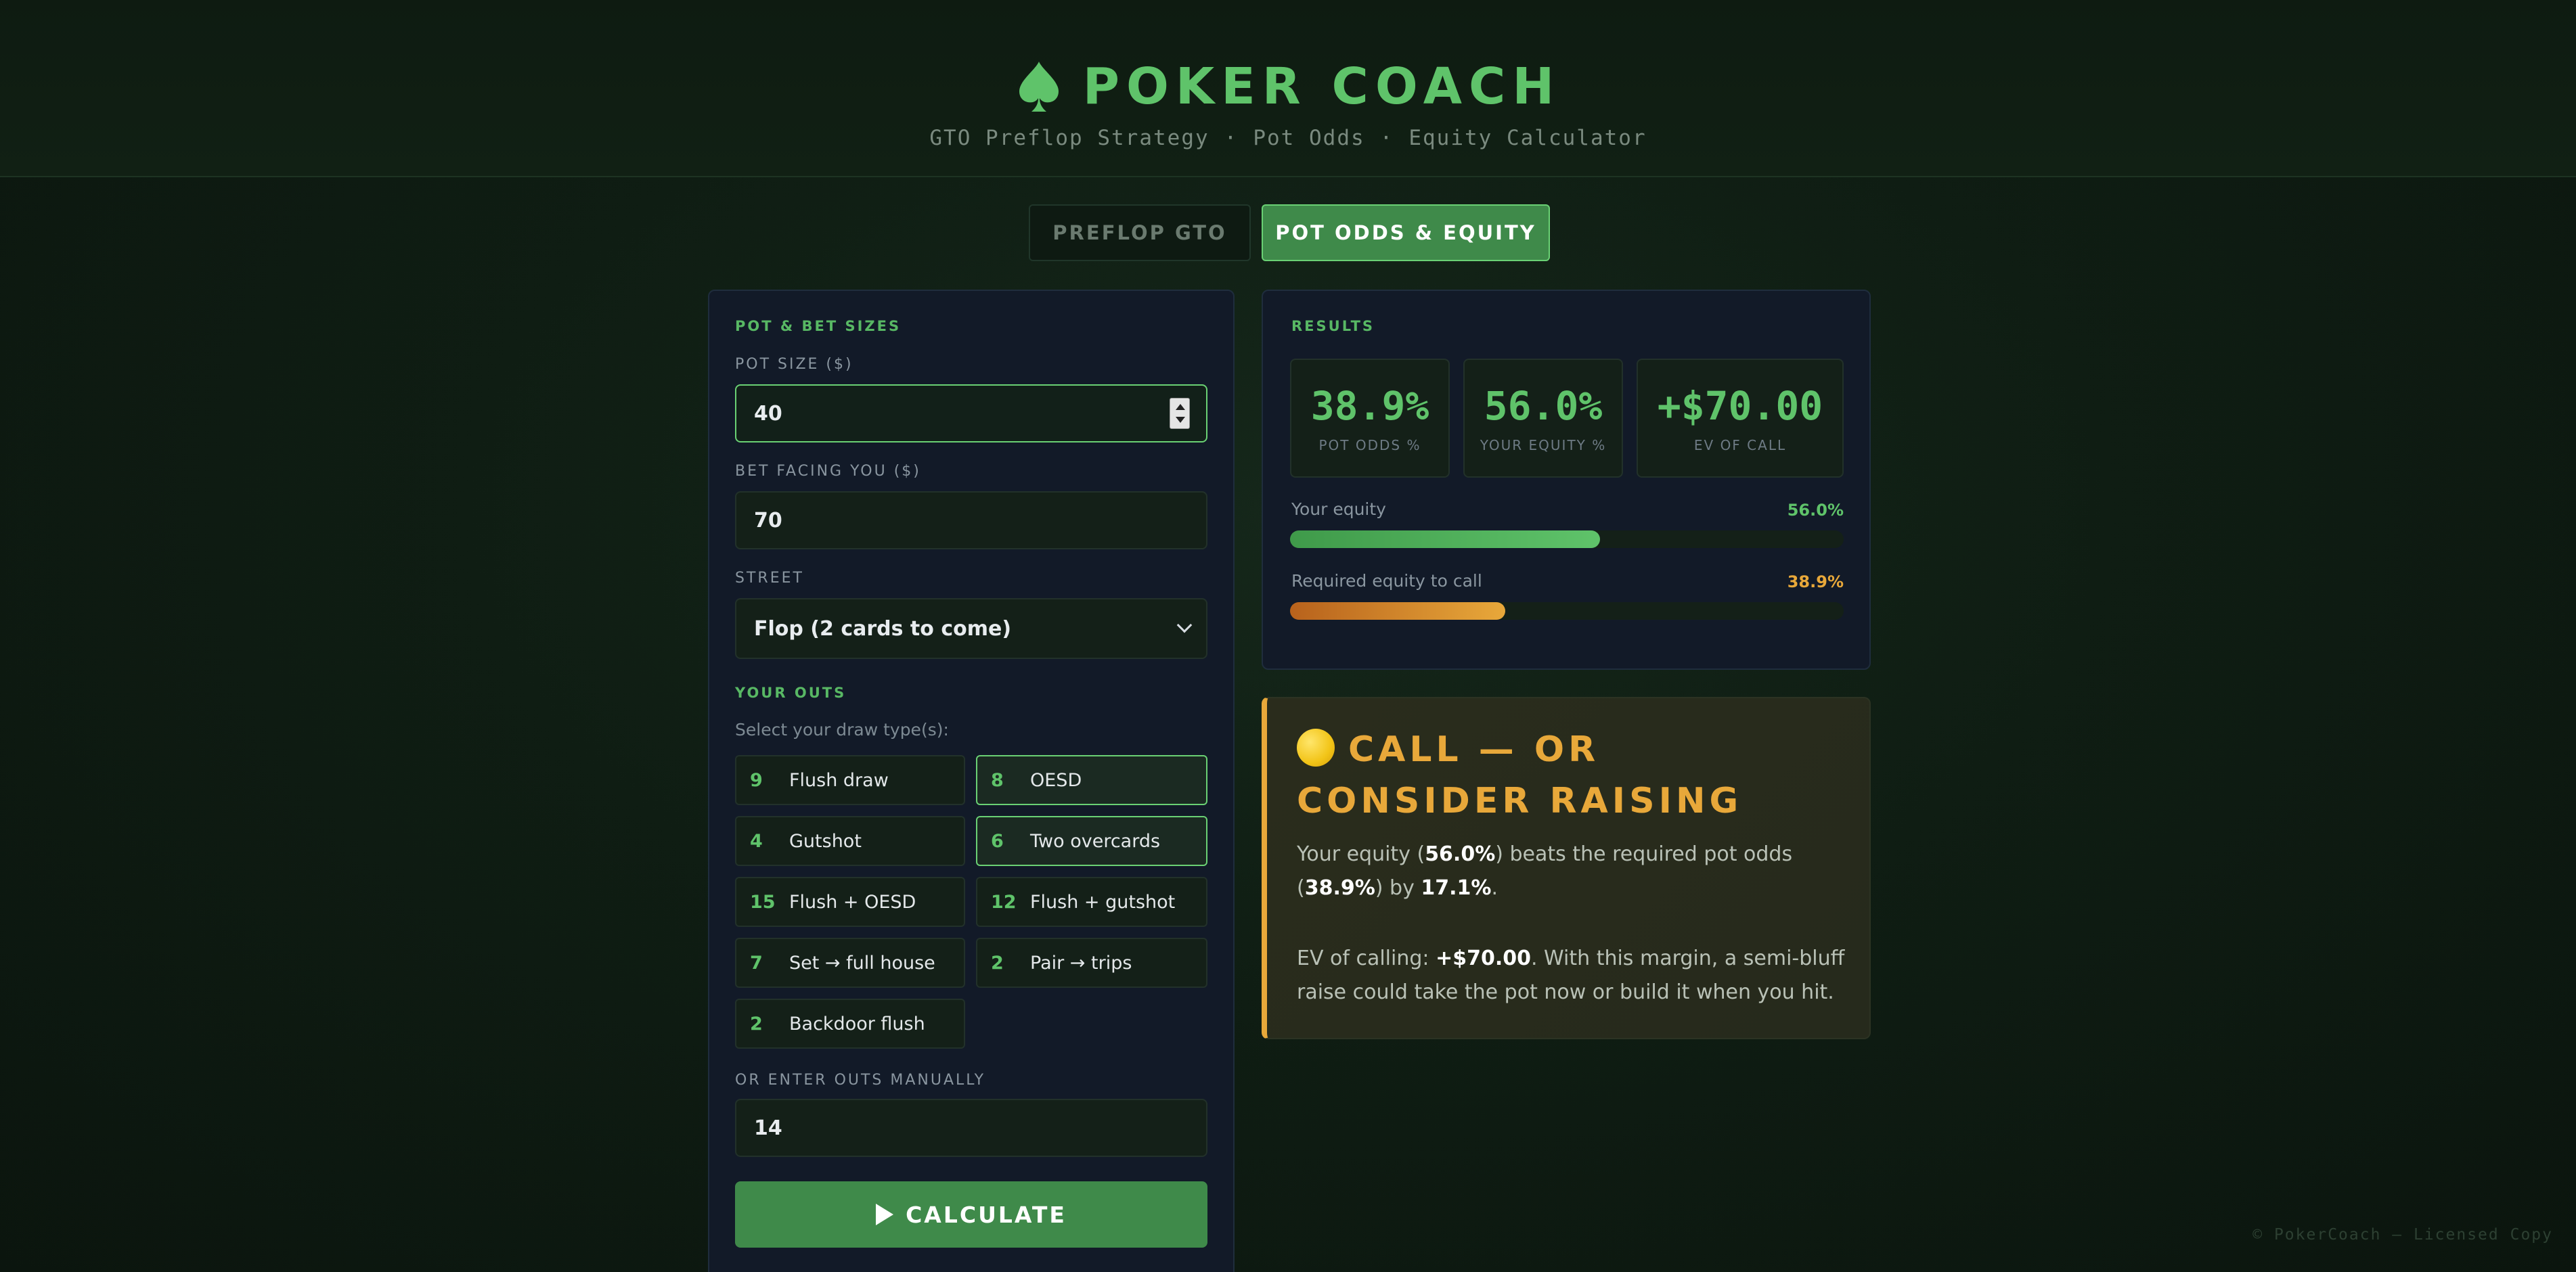  What do you see at coordinates (883, 628) in the screenshot?
I see `street-value: Flop (2 cards to come)` at bounding box center [883, 628].